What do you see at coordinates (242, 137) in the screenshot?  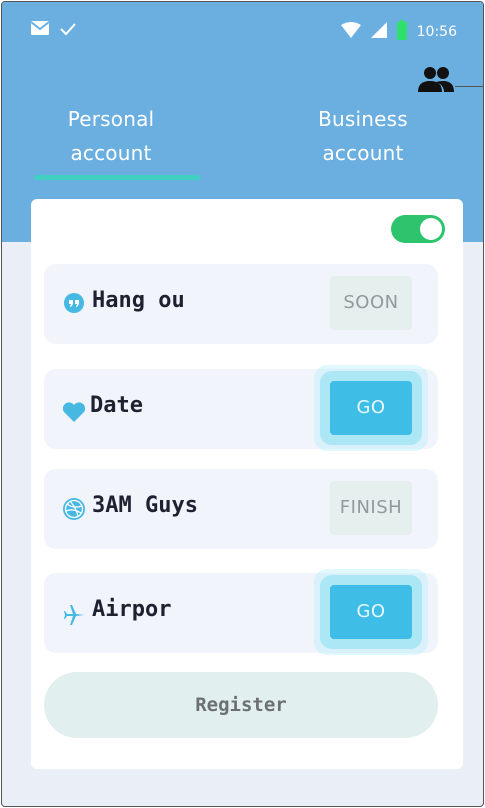 I see `account-tabs: Personal account Business account` at bounding box center [242, 137].